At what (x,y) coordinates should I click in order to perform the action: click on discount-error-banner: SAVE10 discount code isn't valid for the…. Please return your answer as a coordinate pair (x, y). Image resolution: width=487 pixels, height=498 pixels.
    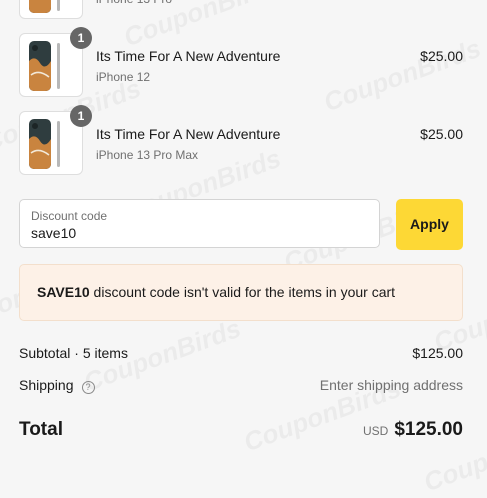
    Looking at the image, I should click on (241, 292).